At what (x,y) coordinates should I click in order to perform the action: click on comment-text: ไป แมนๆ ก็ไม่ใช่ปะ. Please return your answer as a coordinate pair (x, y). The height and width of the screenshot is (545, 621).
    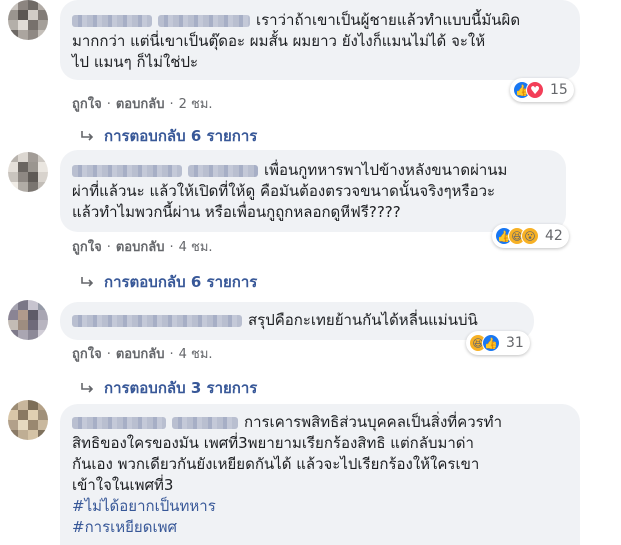
    Looking at the image, I should click on (135, 62).